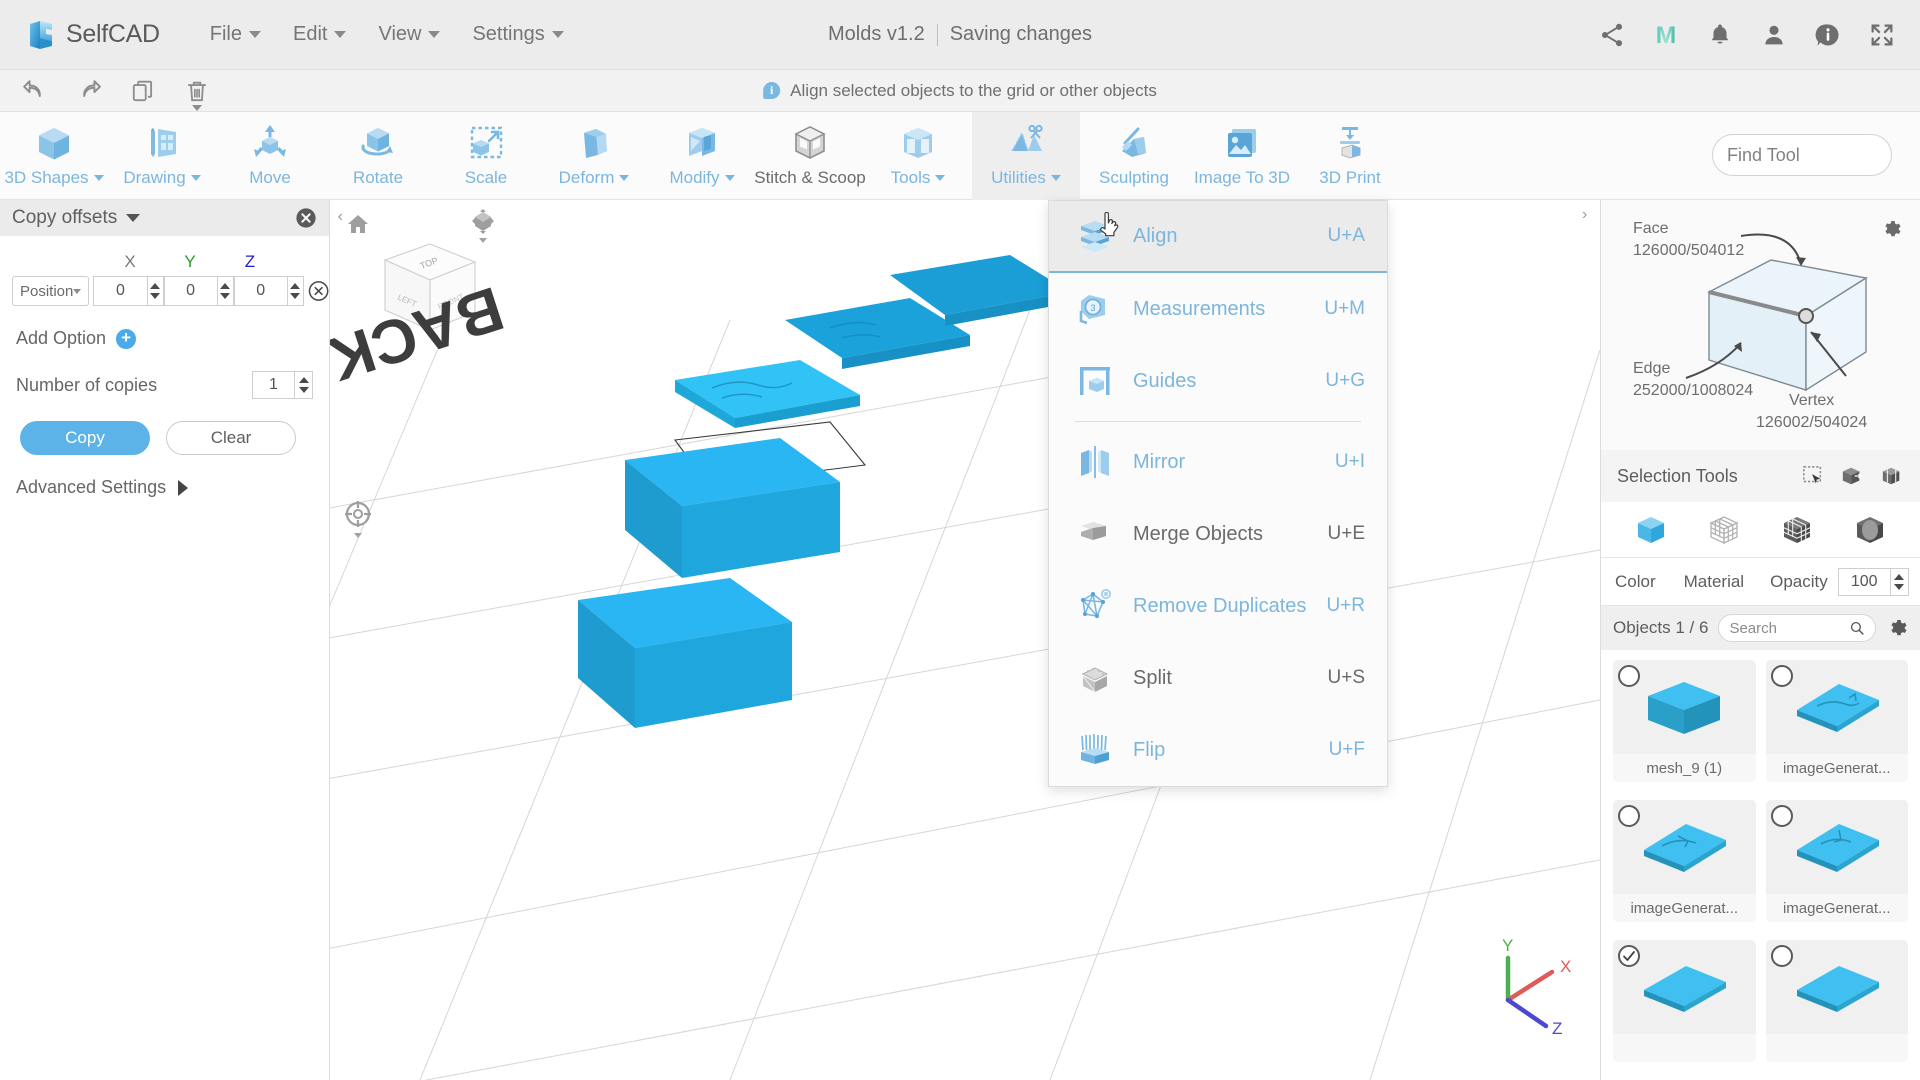 This screenshot has height=1080, width=1920. Describe the element at coordinates (1684, 721) in the screenshot. I see `object-card: mesh_9 (1)` at that location.